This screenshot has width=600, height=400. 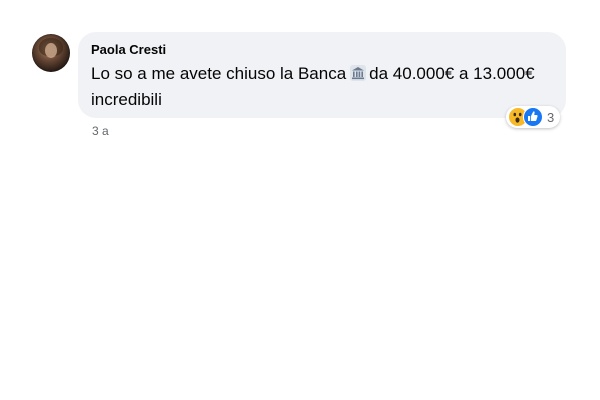 I want to click on avatar, so click(x=51, y=53).